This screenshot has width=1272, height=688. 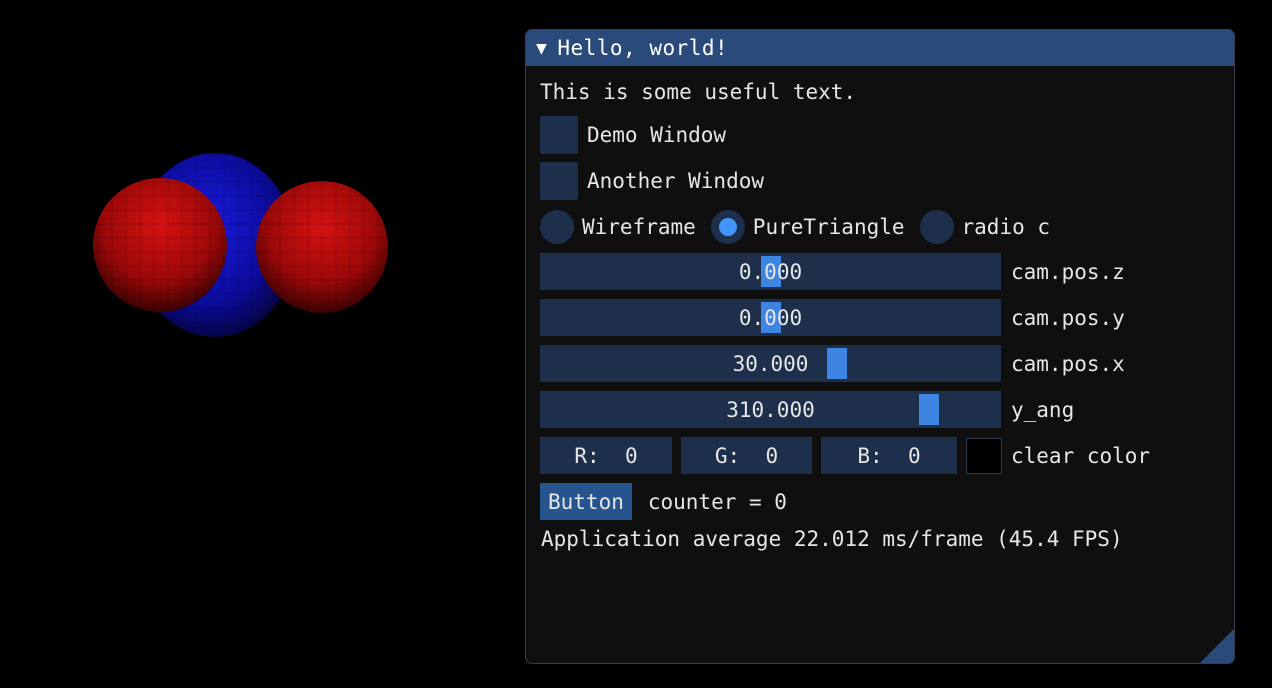 What do you see at coordinates (1068, 271) in the screenshot?
I see `slider-label: cam.pos.z` at bounding box center [1068, 271].